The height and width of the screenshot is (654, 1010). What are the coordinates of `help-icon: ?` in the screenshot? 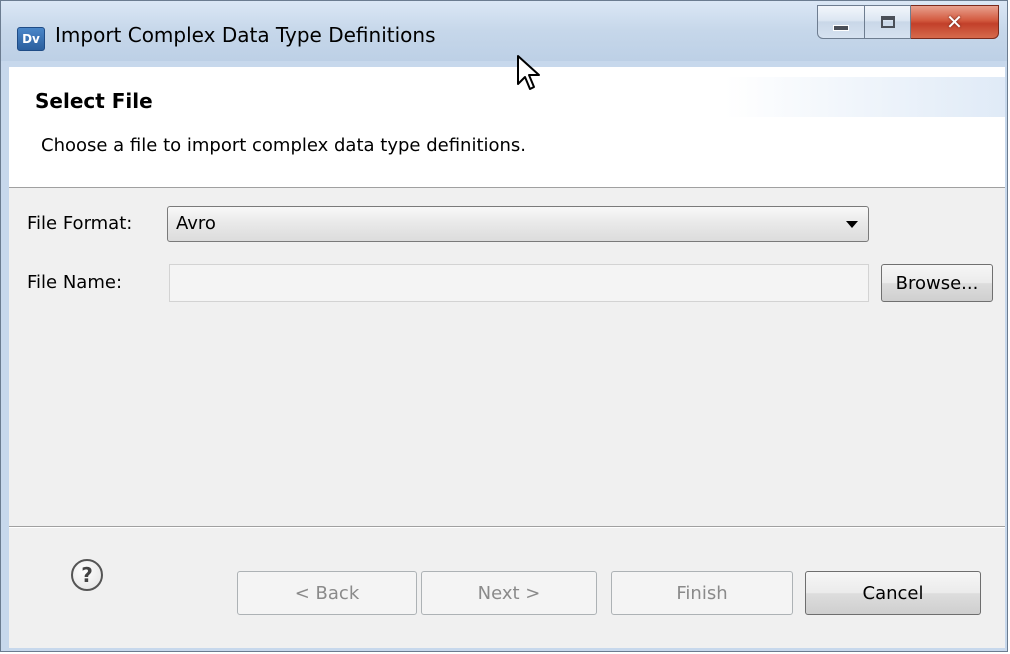 It's located at (87, 575).